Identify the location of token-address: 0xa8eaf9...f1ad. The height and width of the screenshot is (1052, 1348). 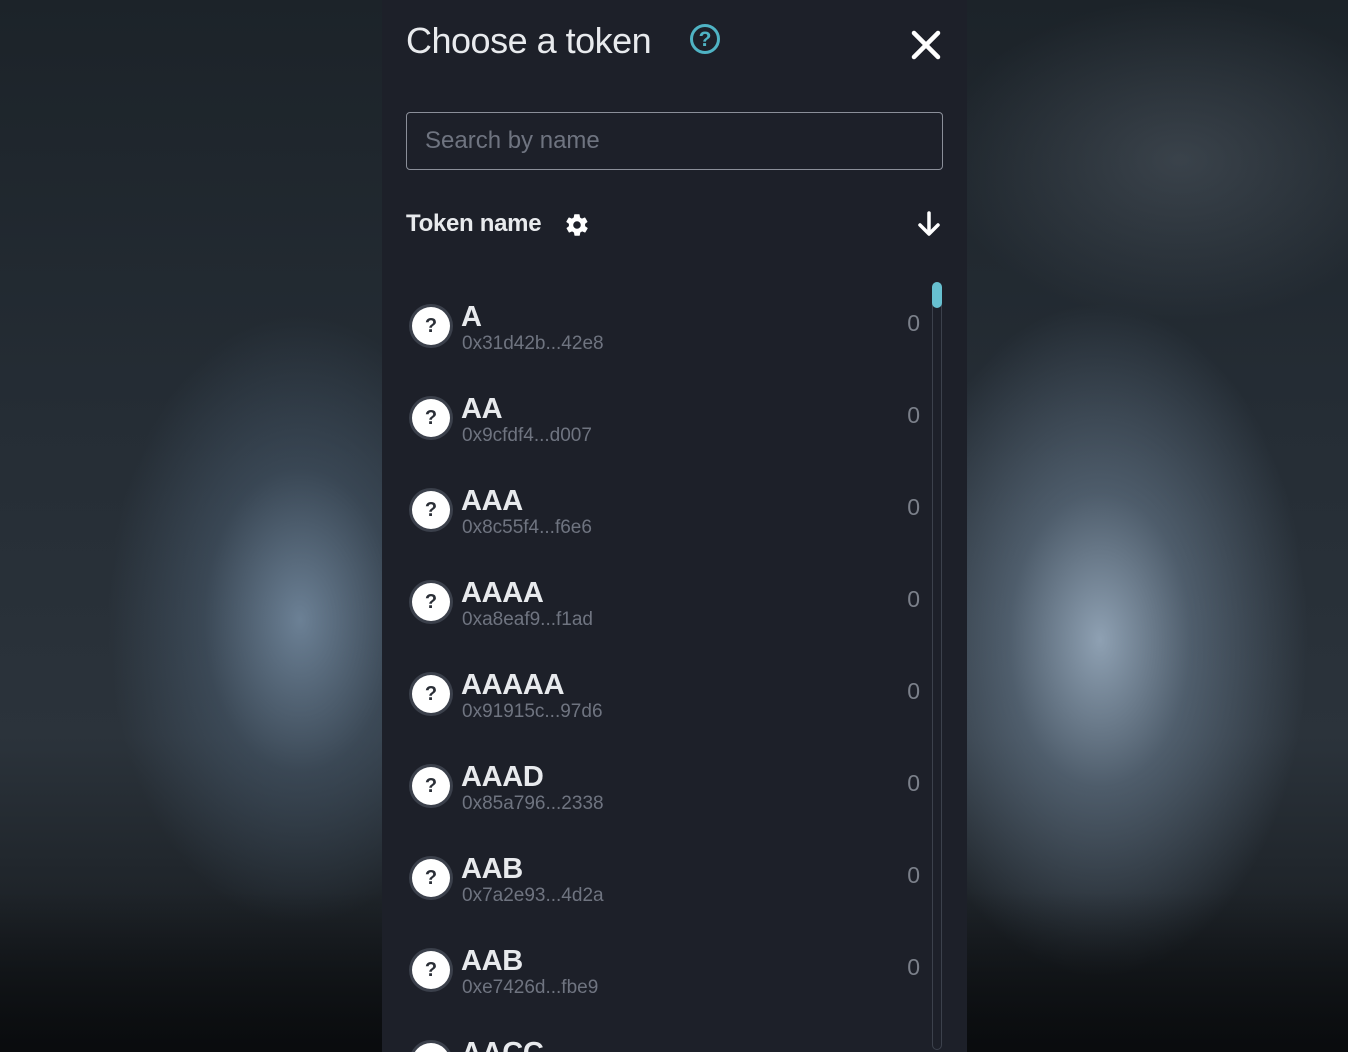
(527, 619).